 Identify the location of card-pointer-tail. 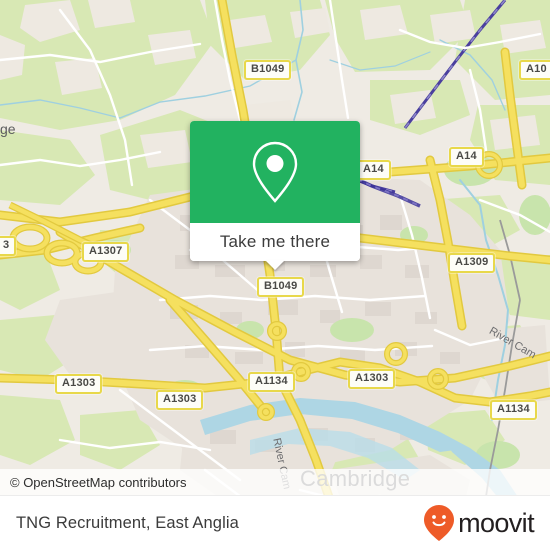
(275, 265).